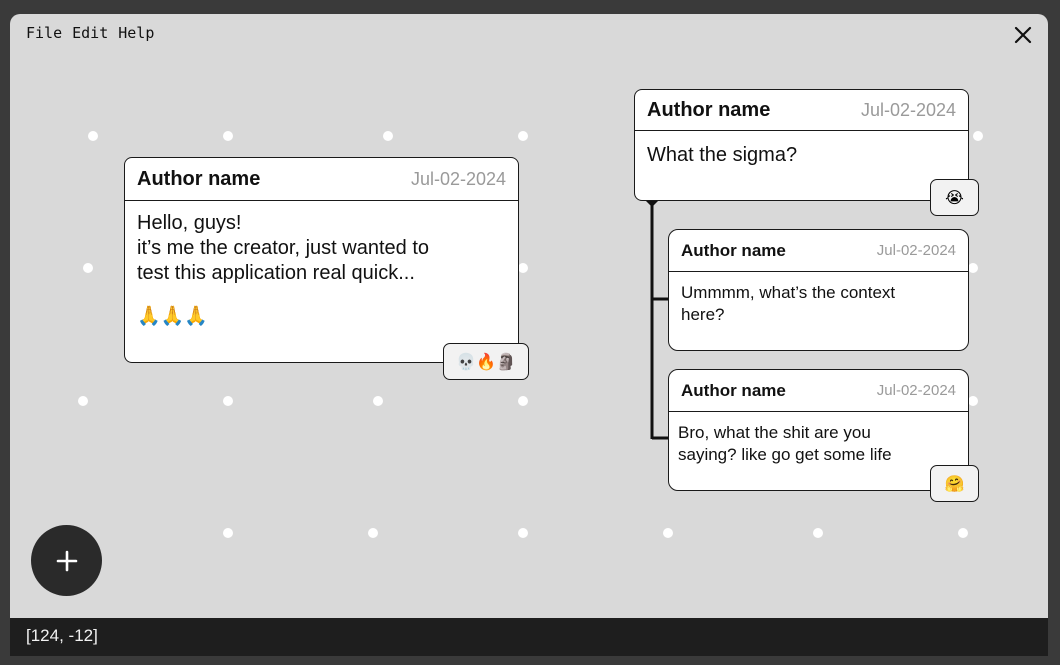  Describe the element at coordinates (818, 304) in the screenshot. I see `reply-body: Ummmm, what’s the context here?` at that location.